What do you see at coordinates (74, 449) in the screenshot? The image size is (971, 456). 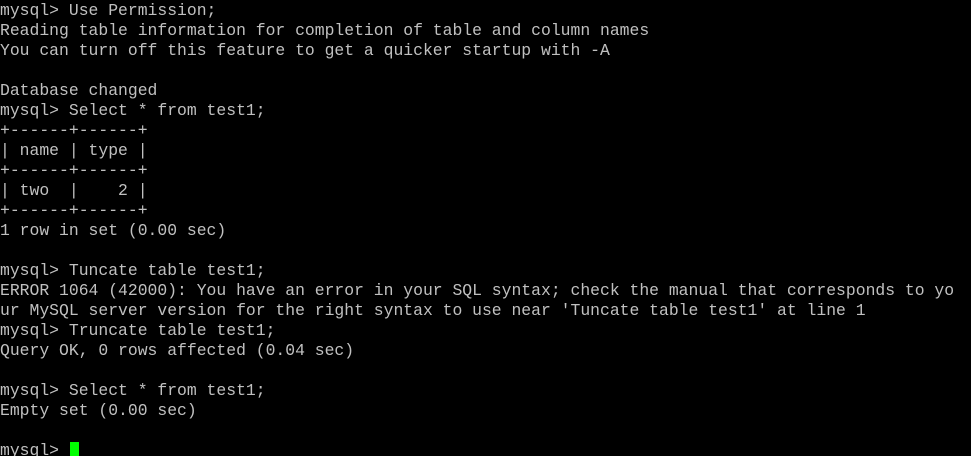 I see `text-cursor` at bounding box center [74, 449].